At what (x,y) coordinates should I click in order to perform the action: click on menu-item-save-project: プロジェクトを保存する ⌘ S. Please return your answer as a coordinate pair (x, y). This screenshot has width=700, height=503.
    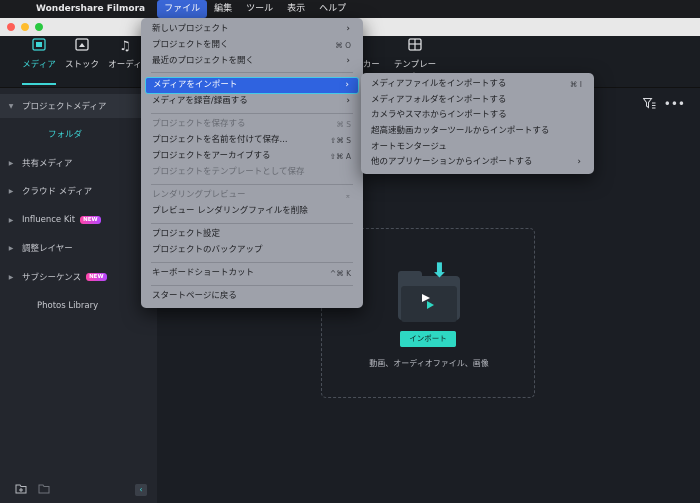
    Looking at the image, I should click on (252, 124).